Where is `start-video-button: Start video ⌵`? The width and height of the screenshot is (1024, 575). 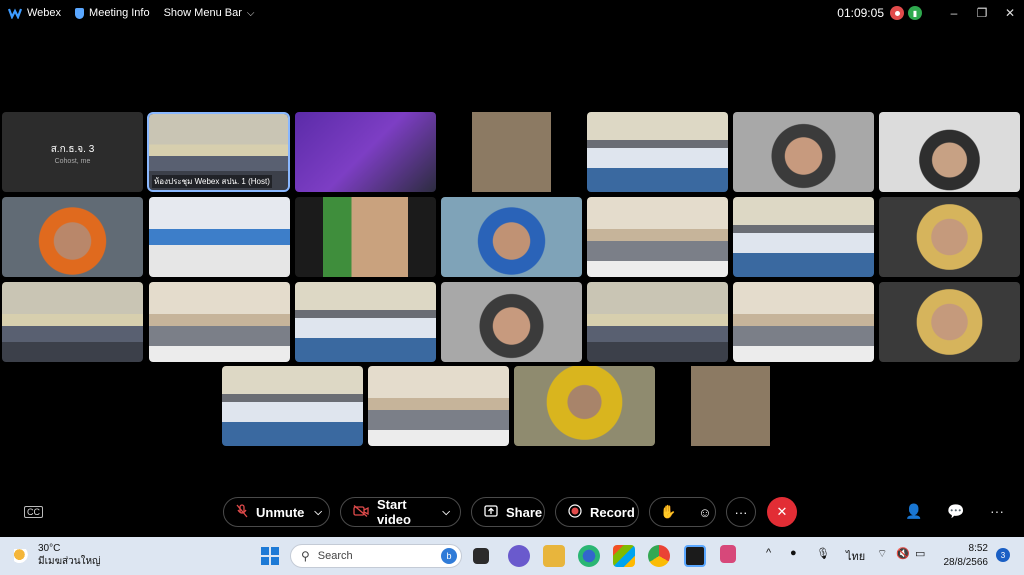 start-video-button: Start video ⌵ is located at coordinates (400, 512).